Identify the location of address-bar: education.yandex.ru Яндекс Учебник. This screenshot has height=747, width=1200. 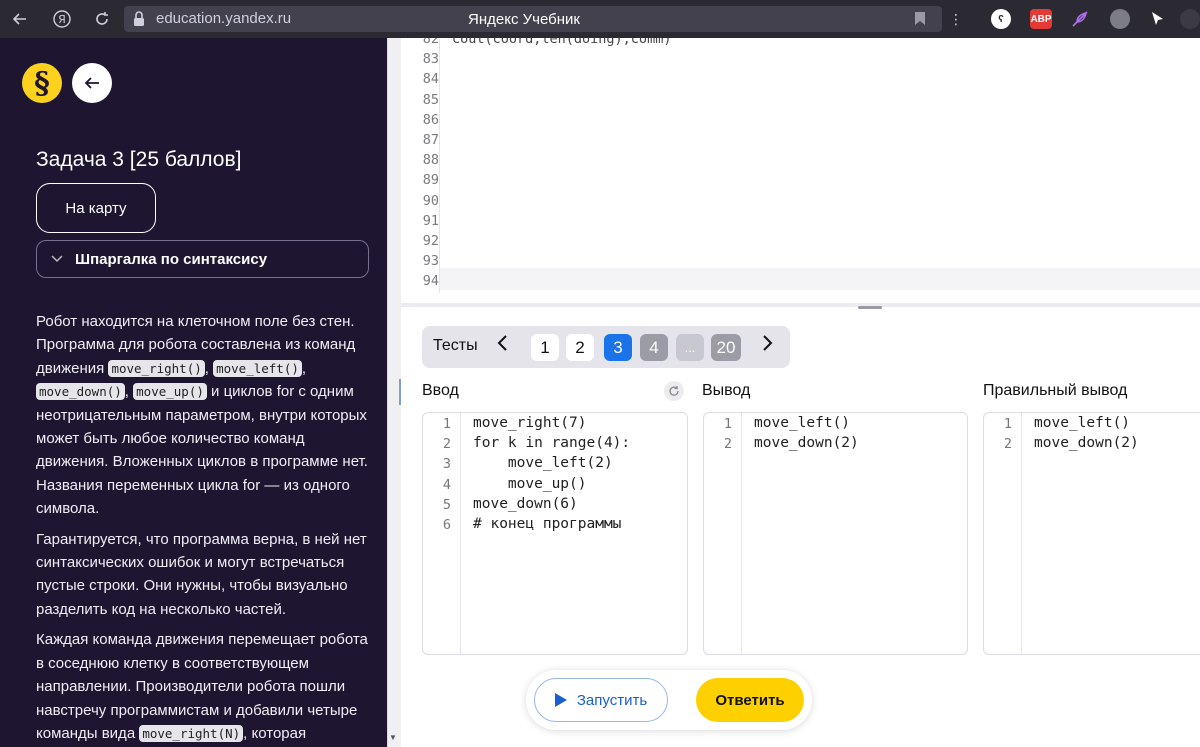
(533, 19).